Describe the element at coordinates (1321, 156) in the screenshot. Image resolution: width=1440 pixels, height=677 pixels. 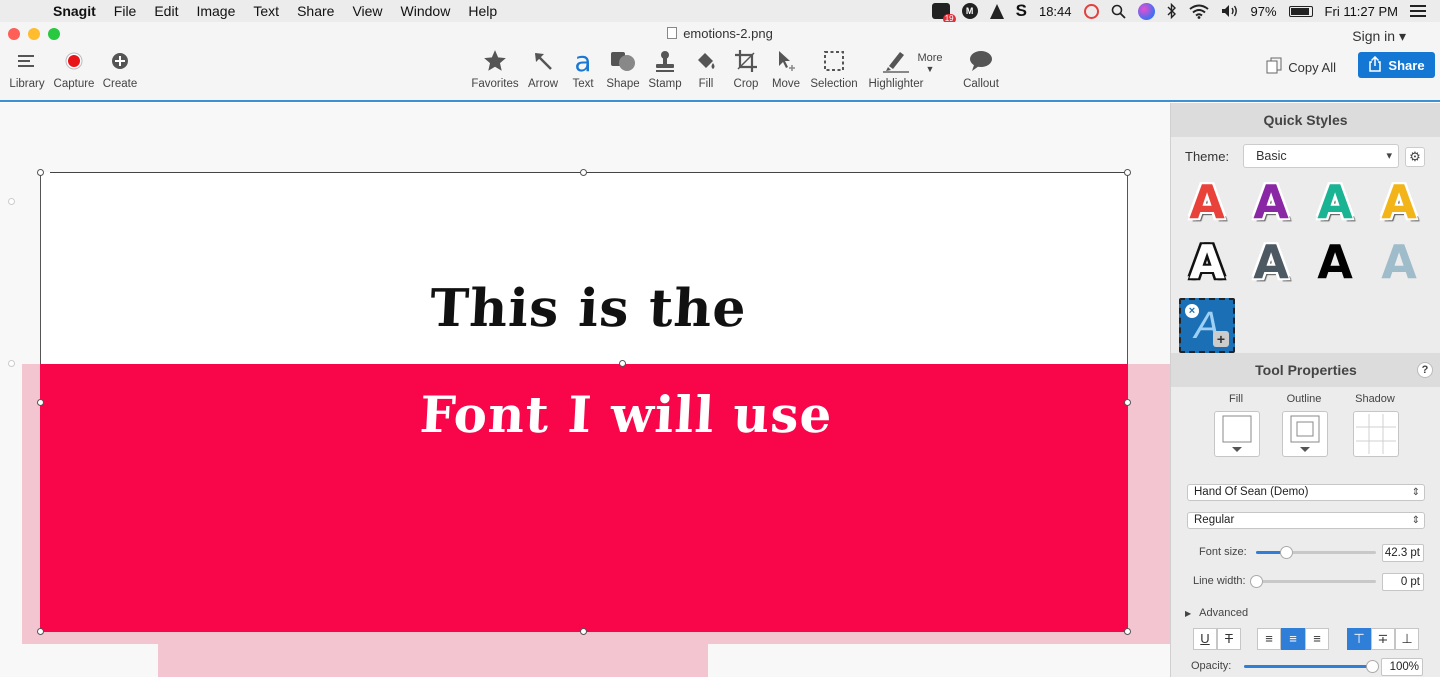
I see `theme-select: Basic` at that location.